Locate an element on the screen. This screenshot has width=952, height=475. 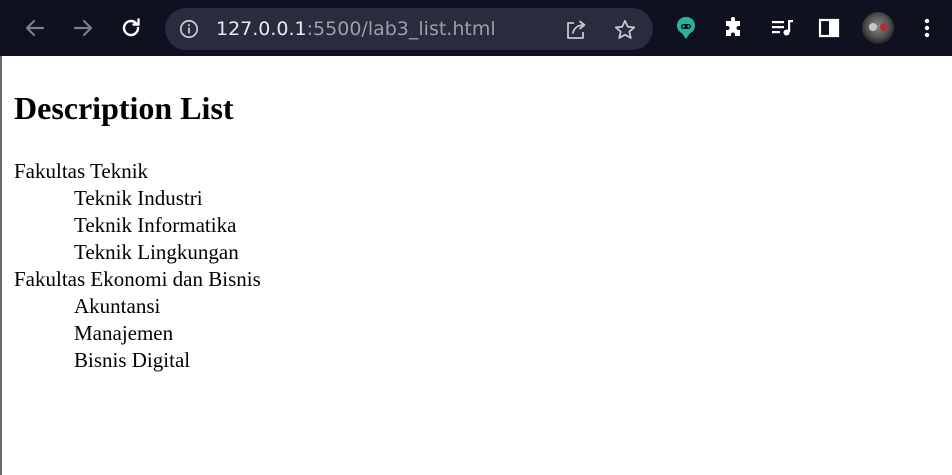
media-queue-icon is located at coordinates (782, 28).